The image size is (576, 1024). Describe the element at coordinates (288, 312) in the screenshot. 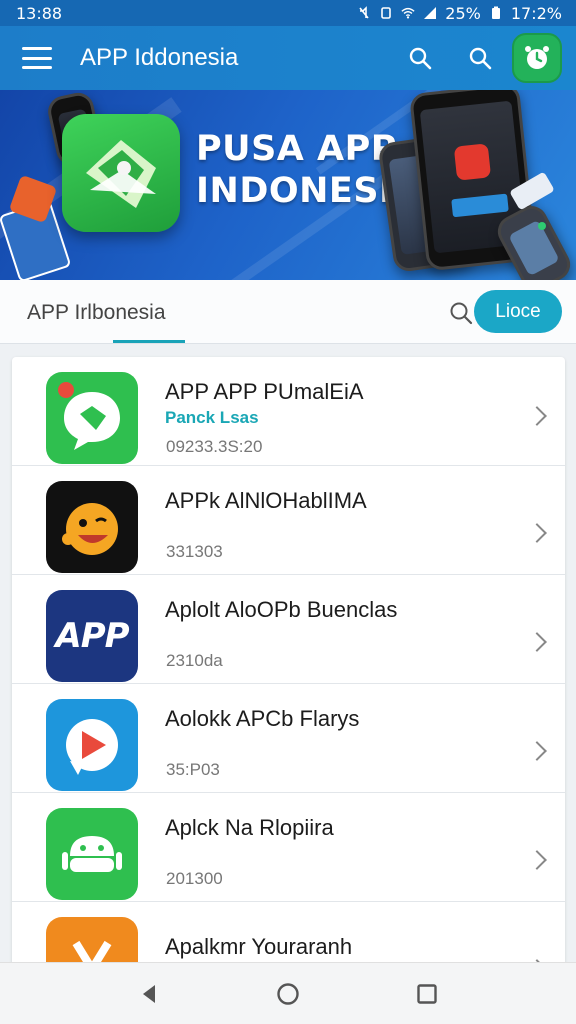

I see `tab-row: APP Irlbonesia Lioce` at that location.